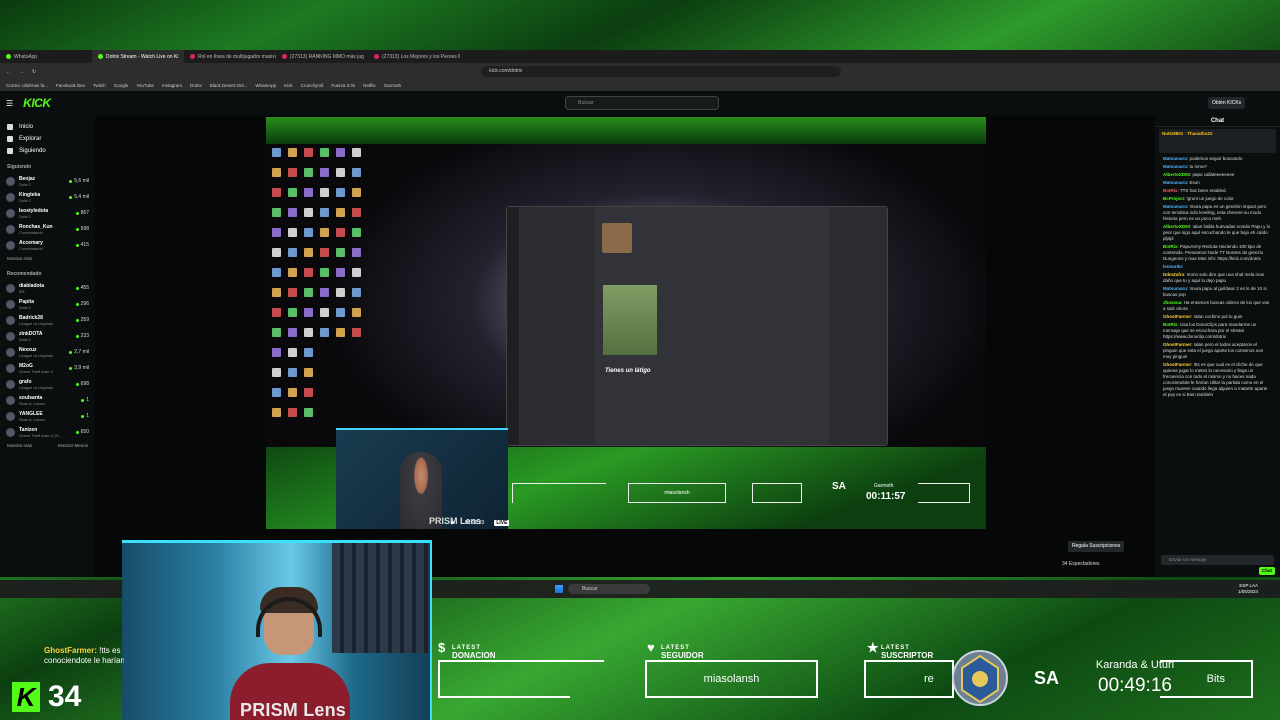 The height and width of the screenshot is (720, 1280). What do you see at coordinates (288, 85) in the screenshot?
I see `bookmark: Kick` at bounding box center [288, 85].